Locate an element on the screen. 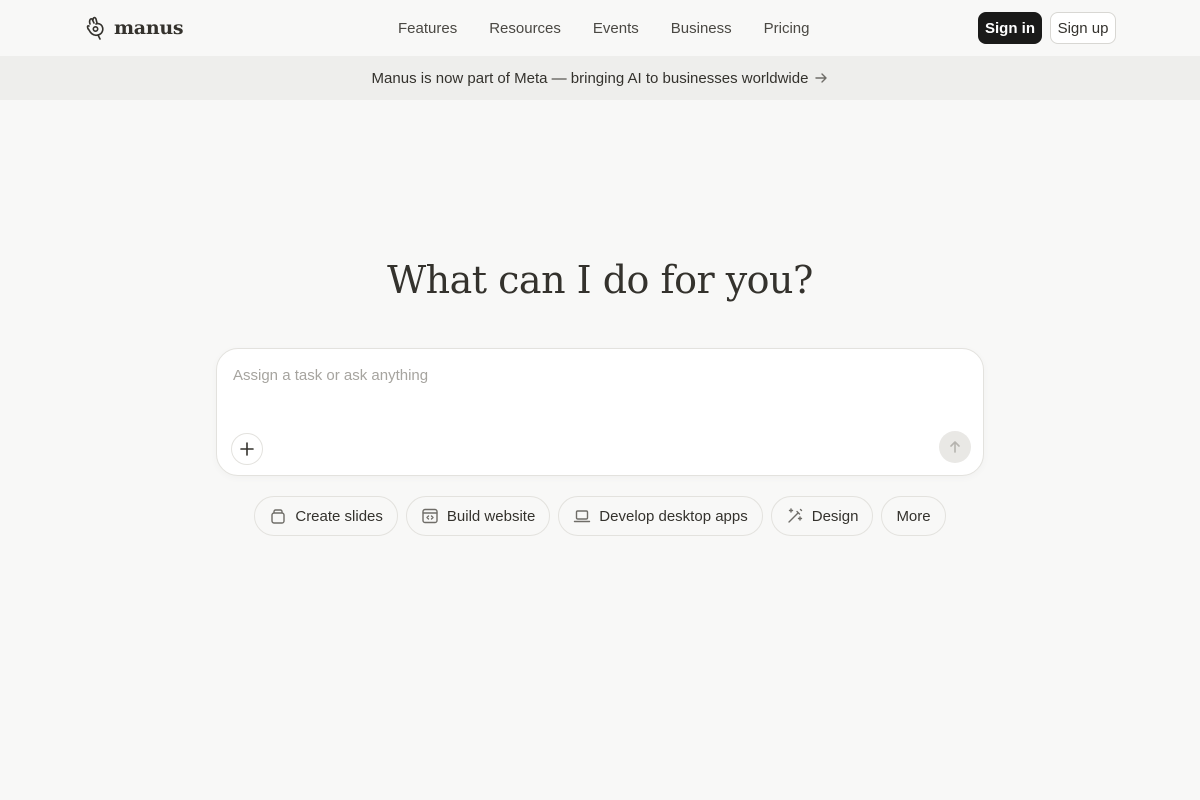 The height and width of the screenshot is (800, 1200). manus-logo: manus is located at coordinates (135, 28).